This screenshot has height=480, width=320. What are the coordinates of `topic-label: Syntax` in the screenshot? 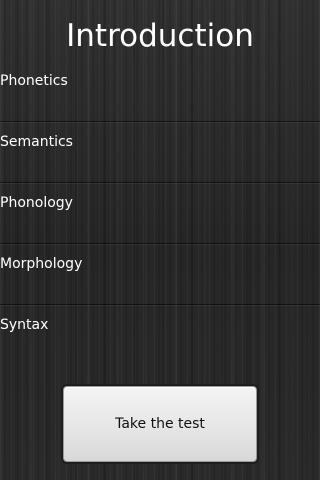 It's located at (24, 325).